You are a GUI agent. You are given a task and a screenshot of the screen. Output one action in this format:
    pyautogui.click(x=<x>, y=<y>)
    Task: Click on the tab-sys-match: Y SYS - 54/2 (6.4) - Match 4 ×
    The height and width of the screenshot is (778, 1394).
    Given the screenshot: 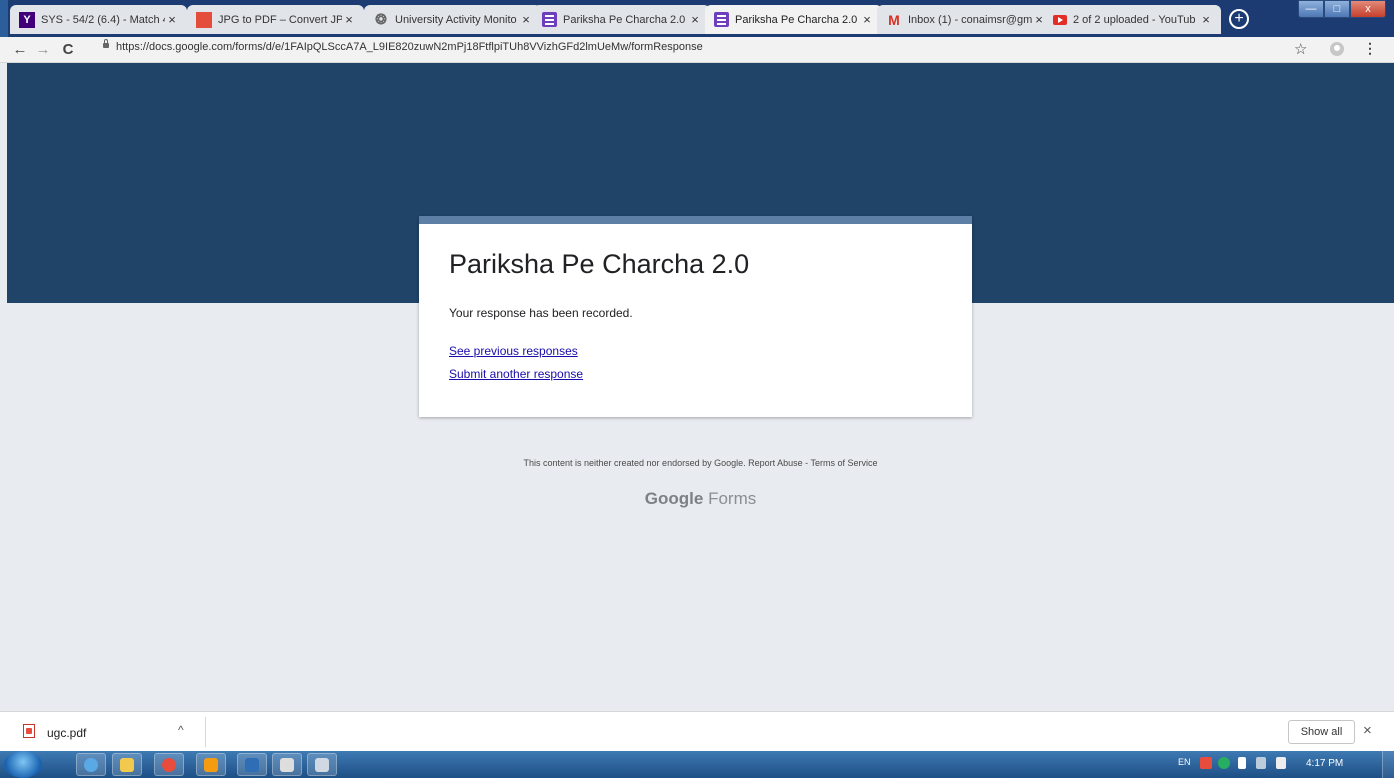 What is the action you would take?
    pyautogui.click(x=98, y=19)
    